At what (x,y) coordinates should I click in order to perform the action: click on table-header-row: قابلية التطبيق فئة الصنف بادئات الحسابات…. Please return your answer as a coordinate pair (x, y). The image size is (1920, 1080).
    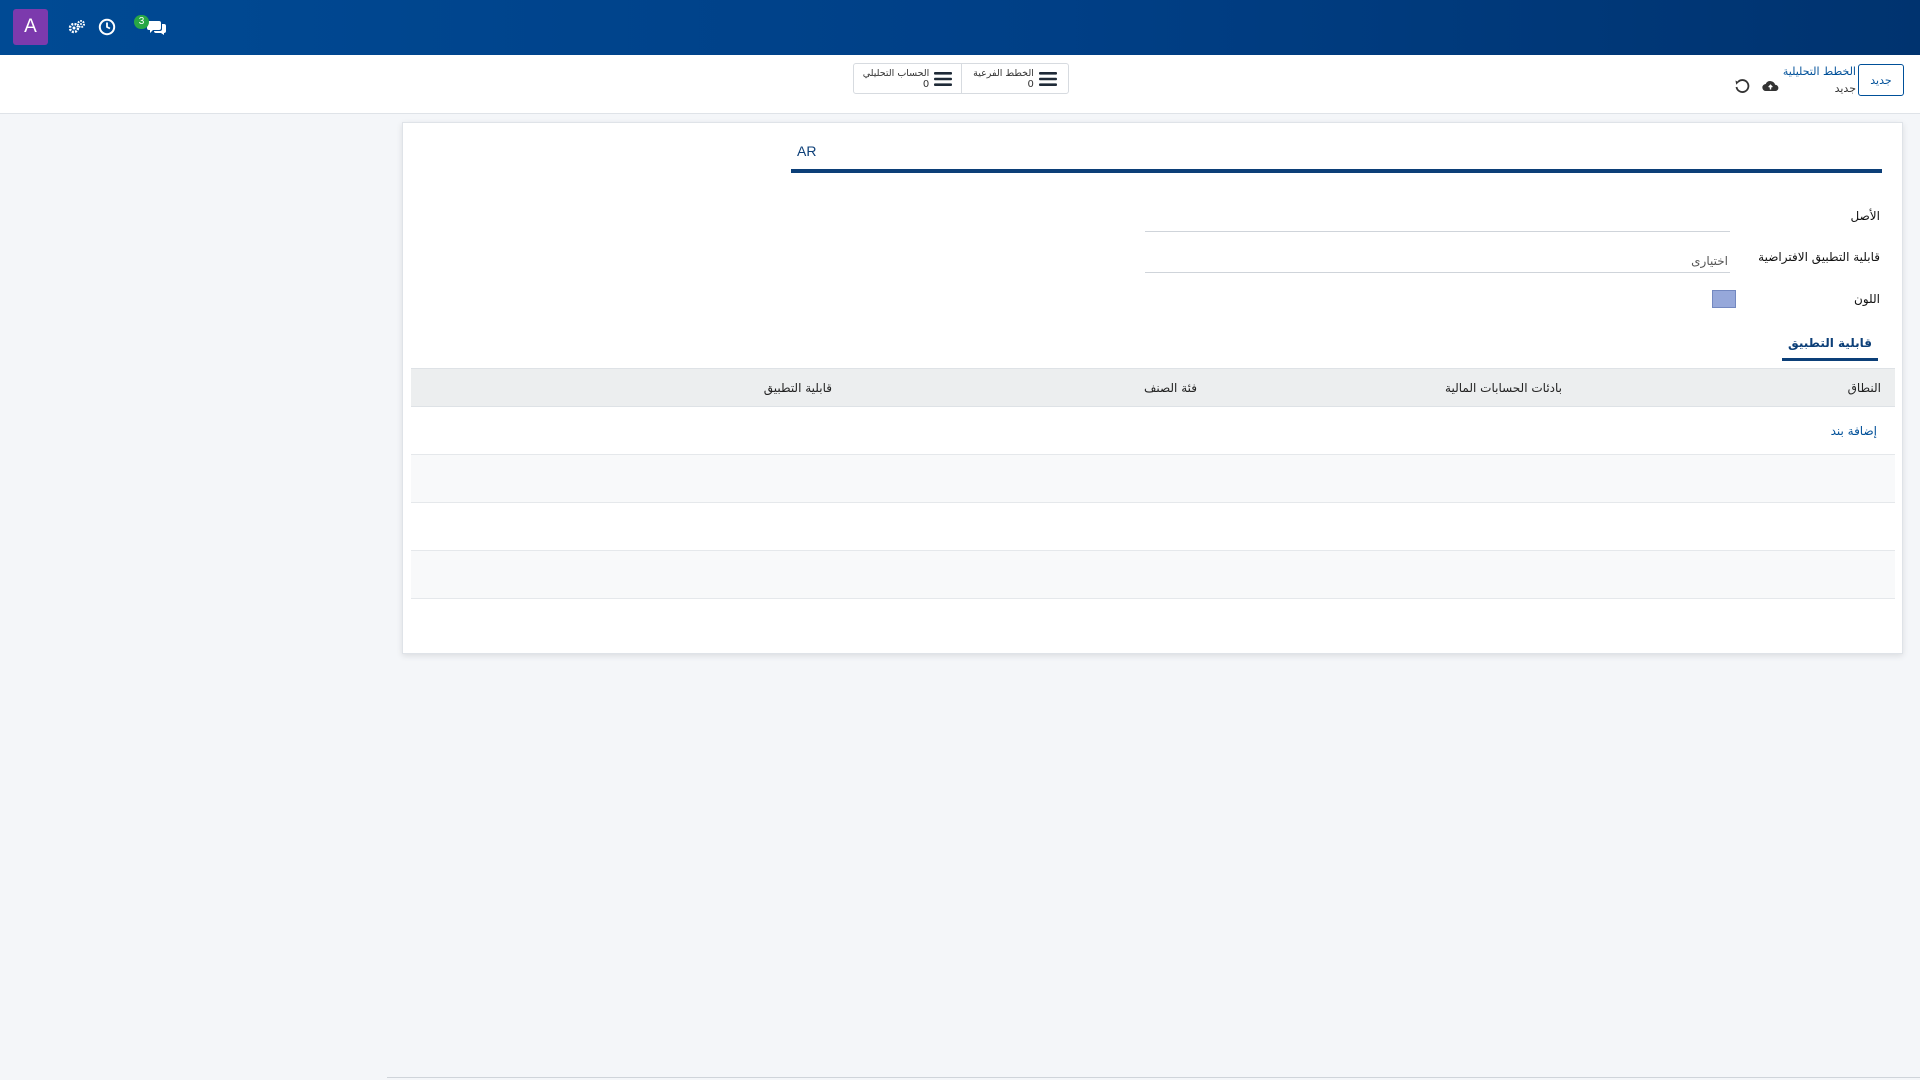
    Looking at the image, I should click on (1153, 387).